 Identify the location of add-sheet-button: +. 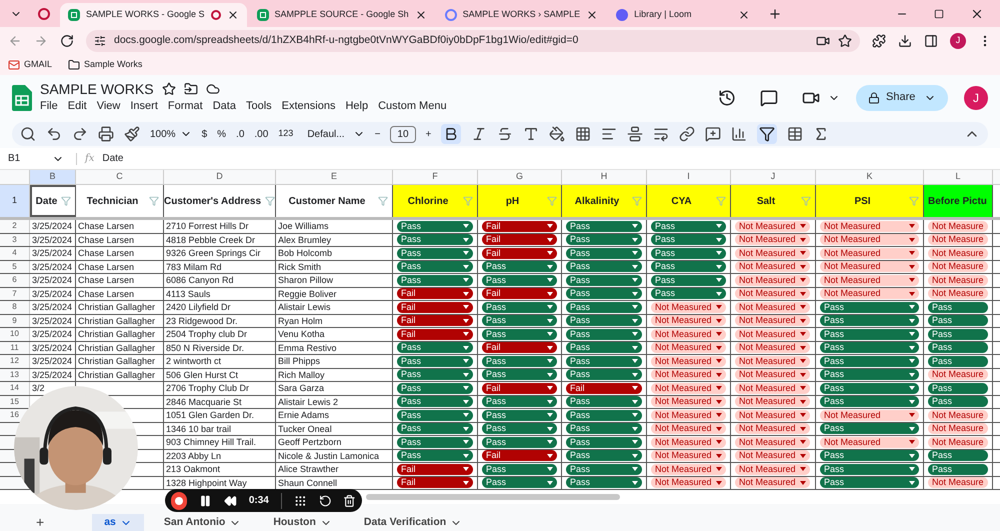
(40, 522).